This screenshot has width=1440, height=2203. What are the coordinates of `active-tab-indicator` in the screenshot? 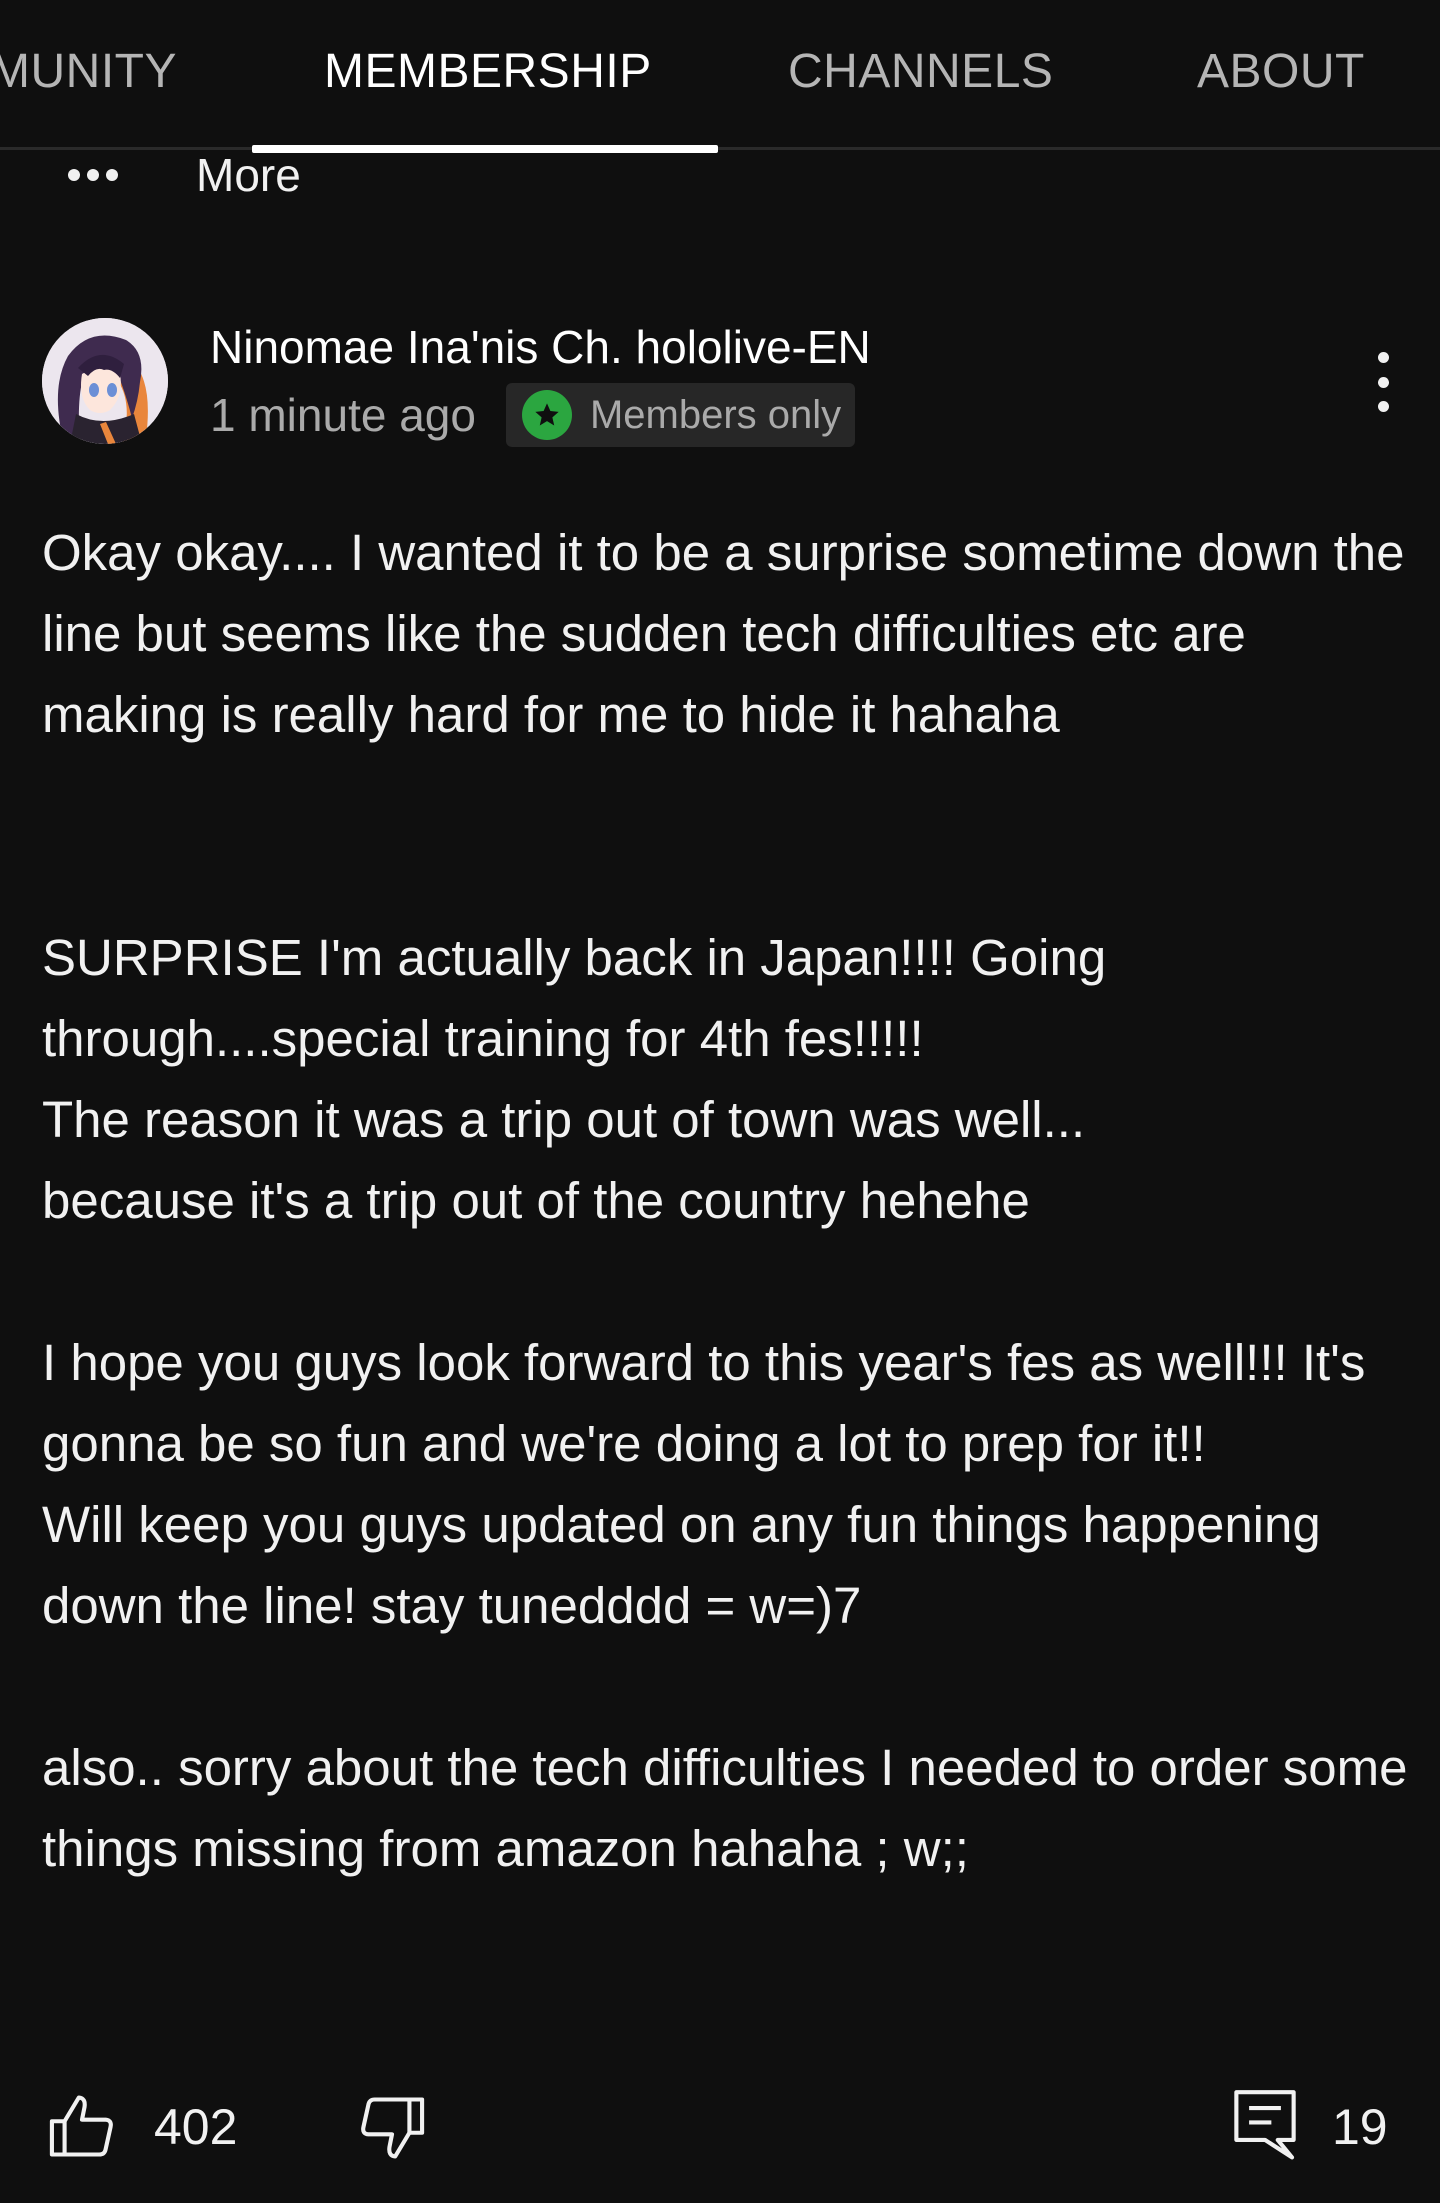 It's located at (485, 149).